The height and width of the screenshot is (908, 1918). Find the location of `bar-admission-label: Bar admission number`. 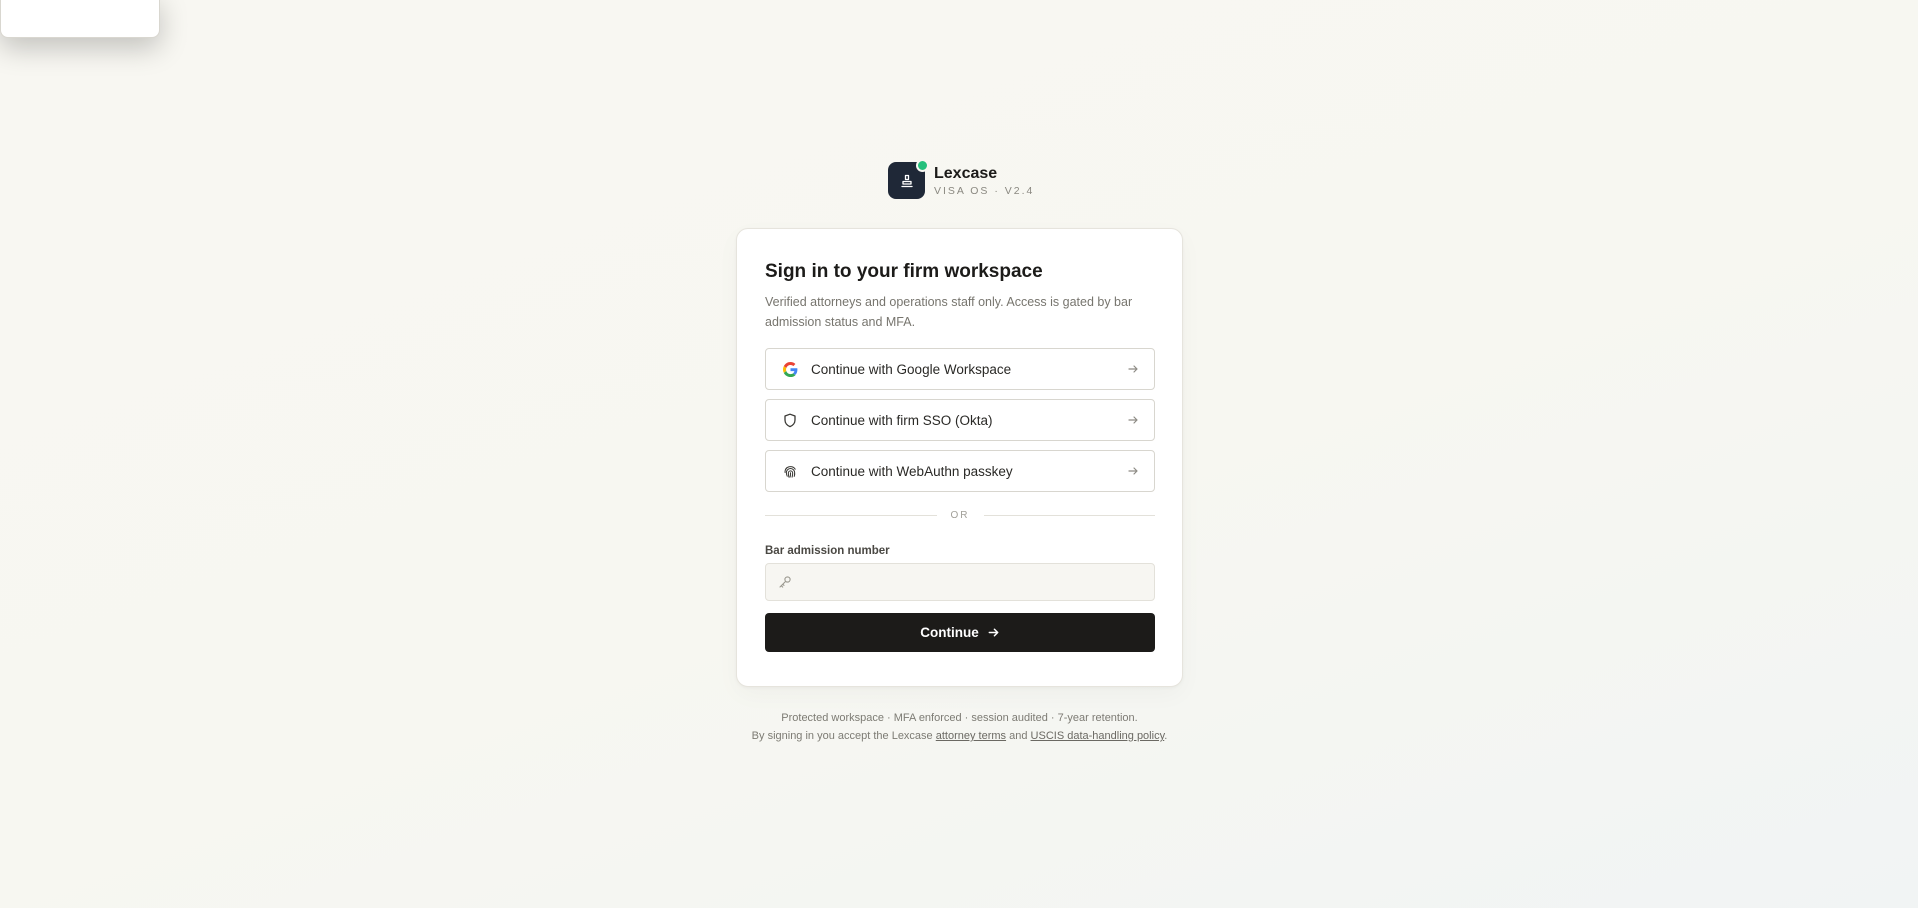

bar-admission-label: Bar admission number is located at coordinates (827, 551).